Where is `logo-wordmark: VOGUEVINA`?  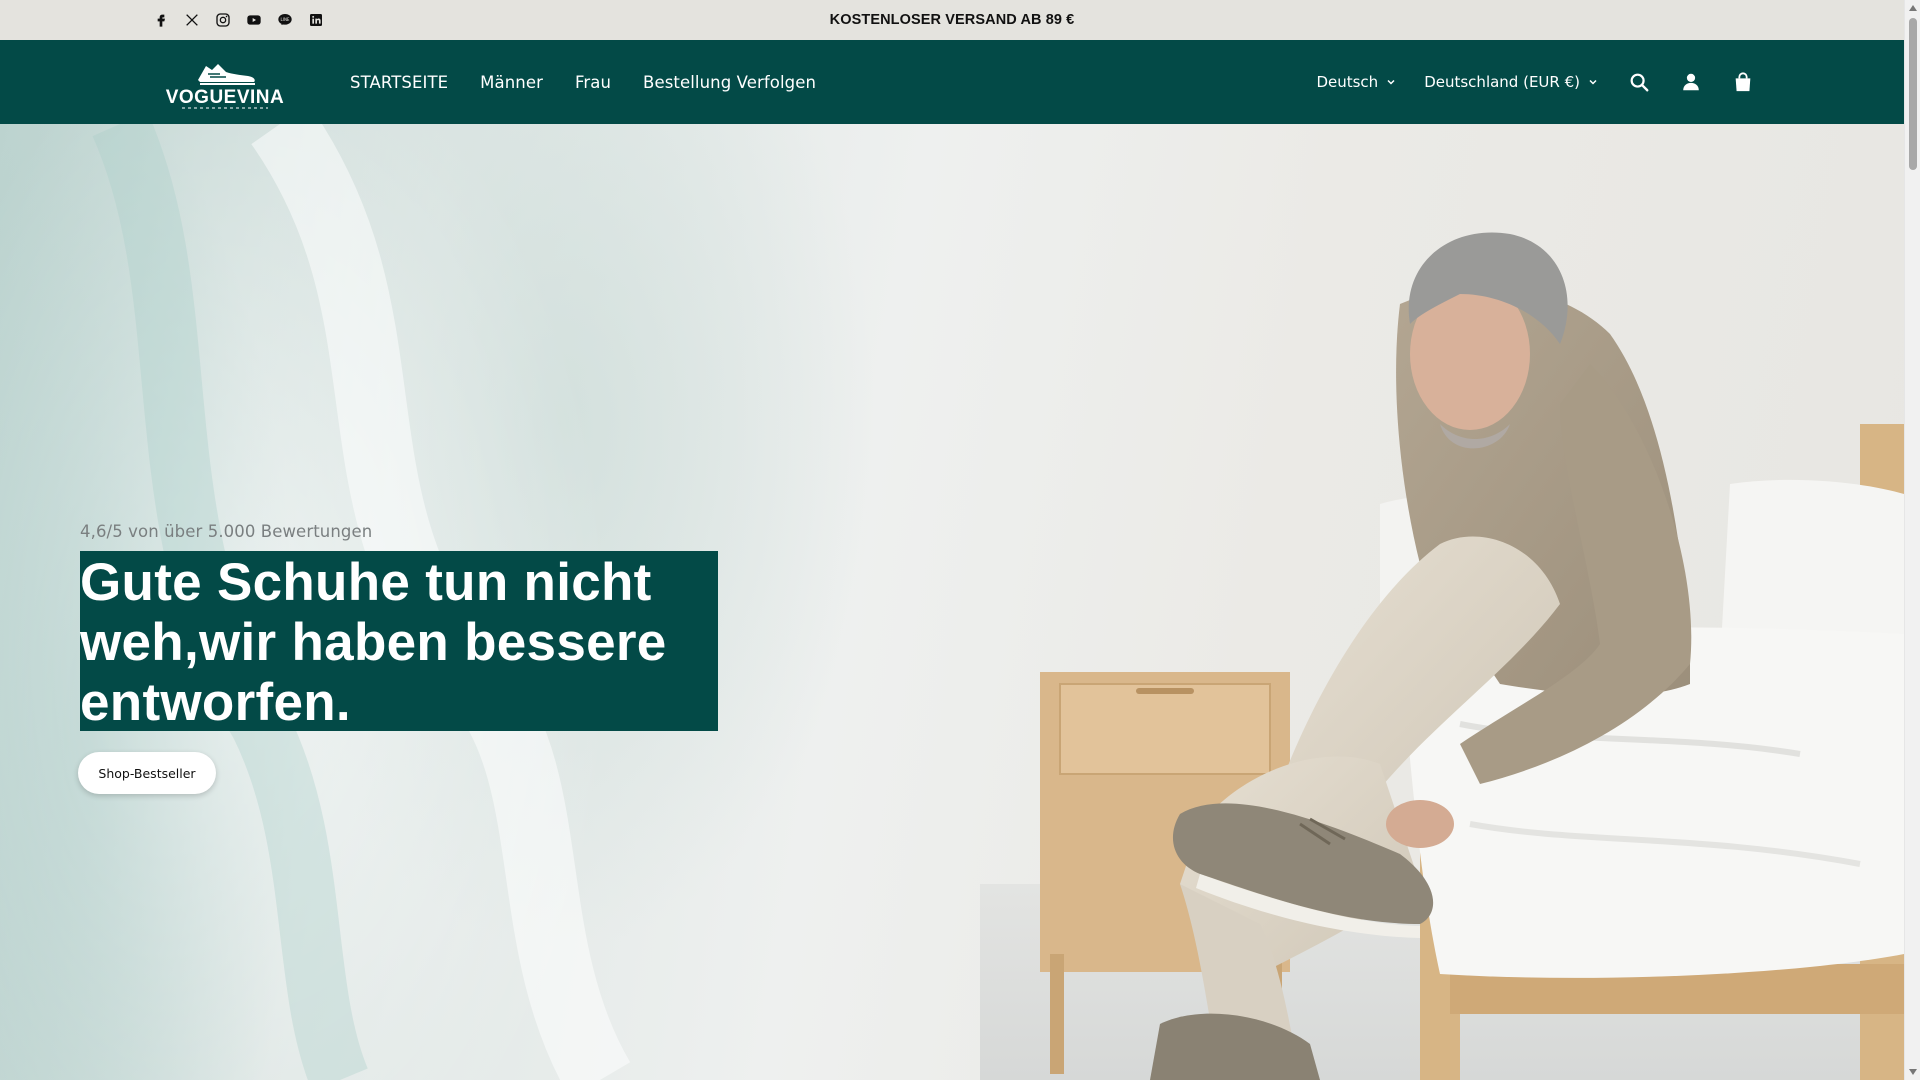
logo-wordmark: VOGUEVINA is located at coordinates (225, 97).